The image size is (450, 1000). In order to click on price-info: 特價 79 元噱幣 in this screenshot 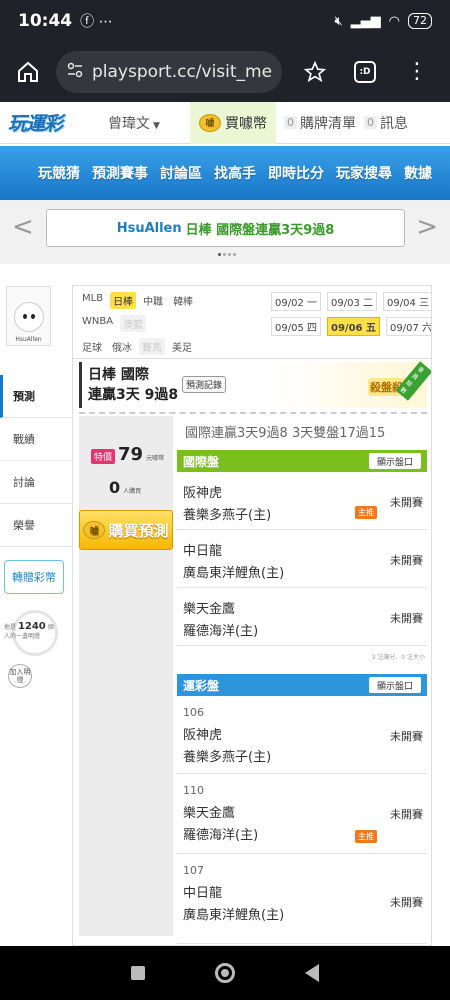, I will do `click(127, 454)`.